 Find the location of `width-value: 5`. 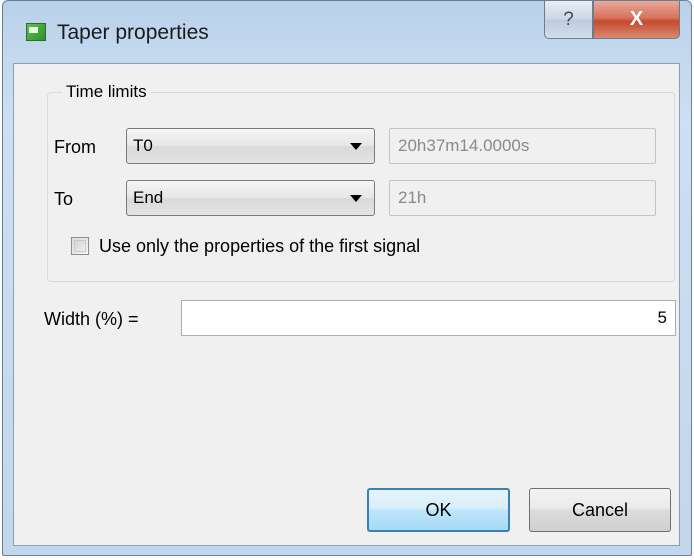

width-value: 5 is located at coordinates (662, 317).